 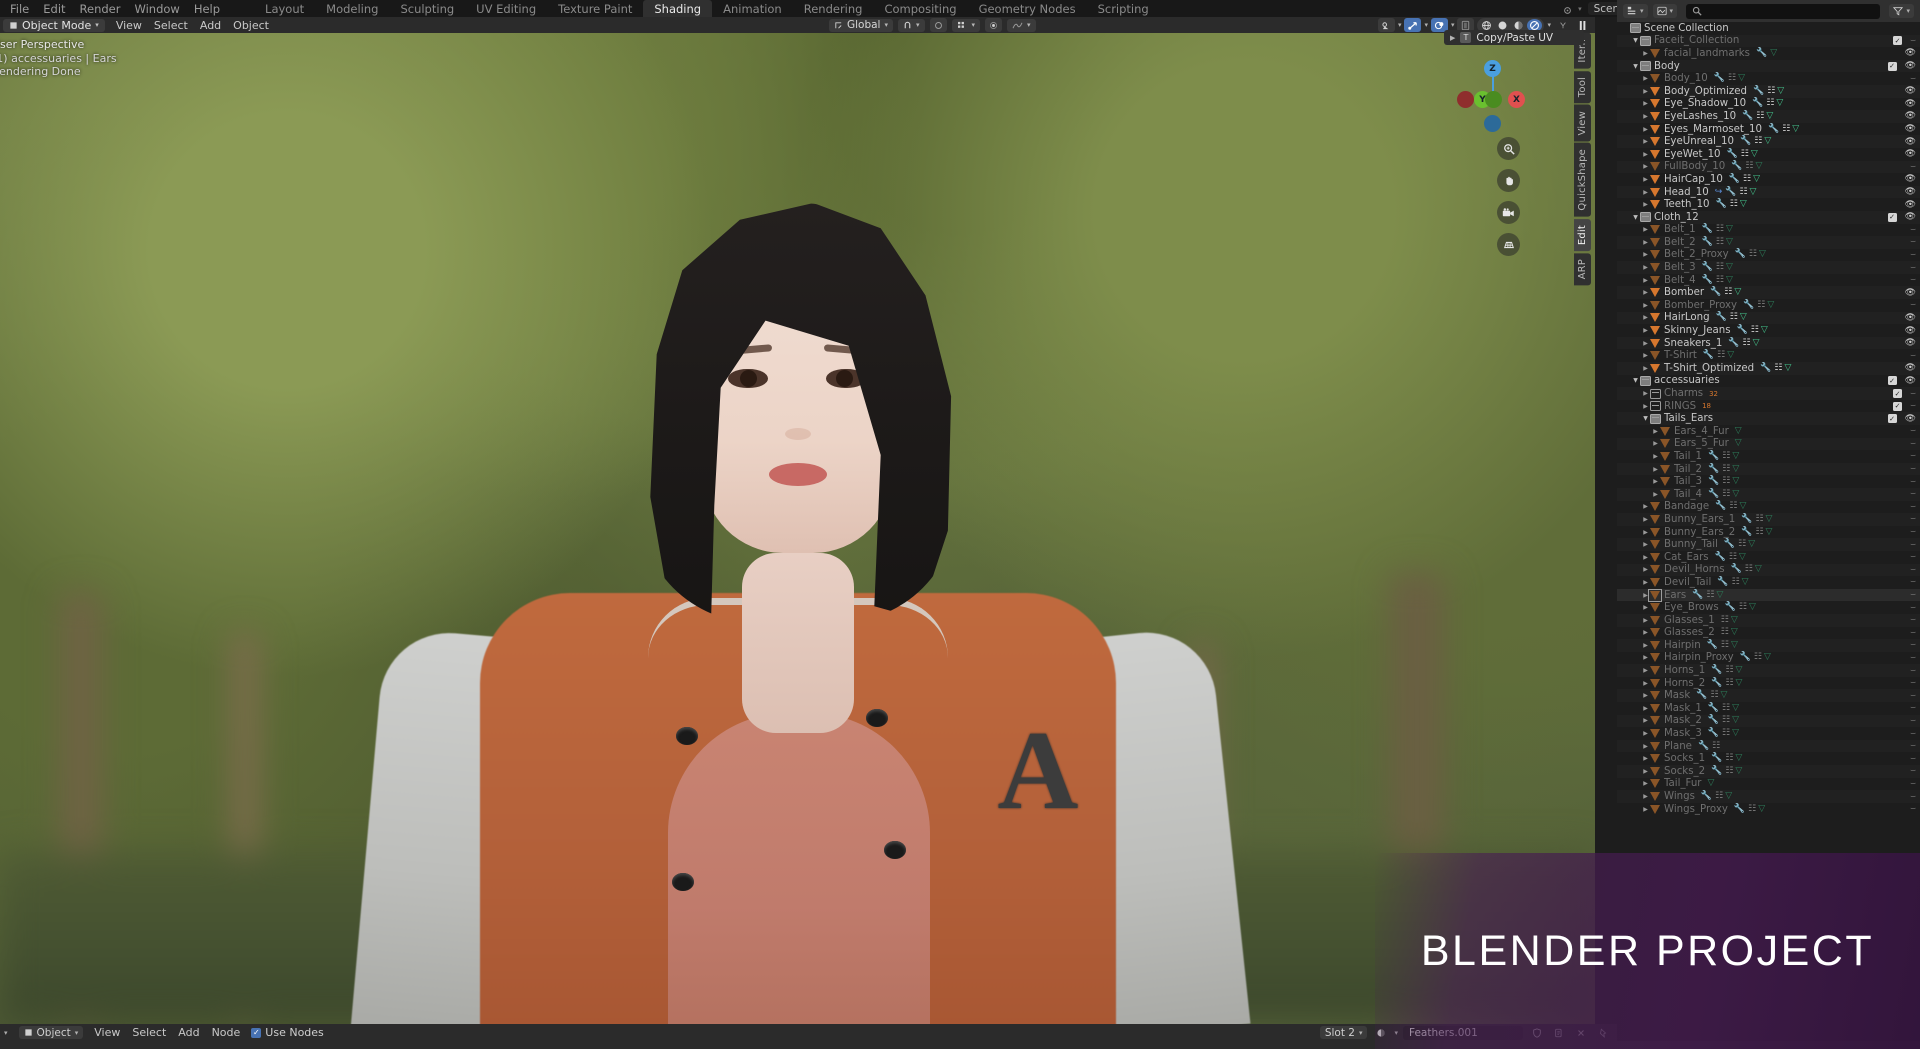 What do you see at coordinates (1768, 91) in the screenshot?
I see `outliner-row: ▶ Body_Optimized 🔧 ☷ ▽ 👁` at bounding box center [1768, 91].